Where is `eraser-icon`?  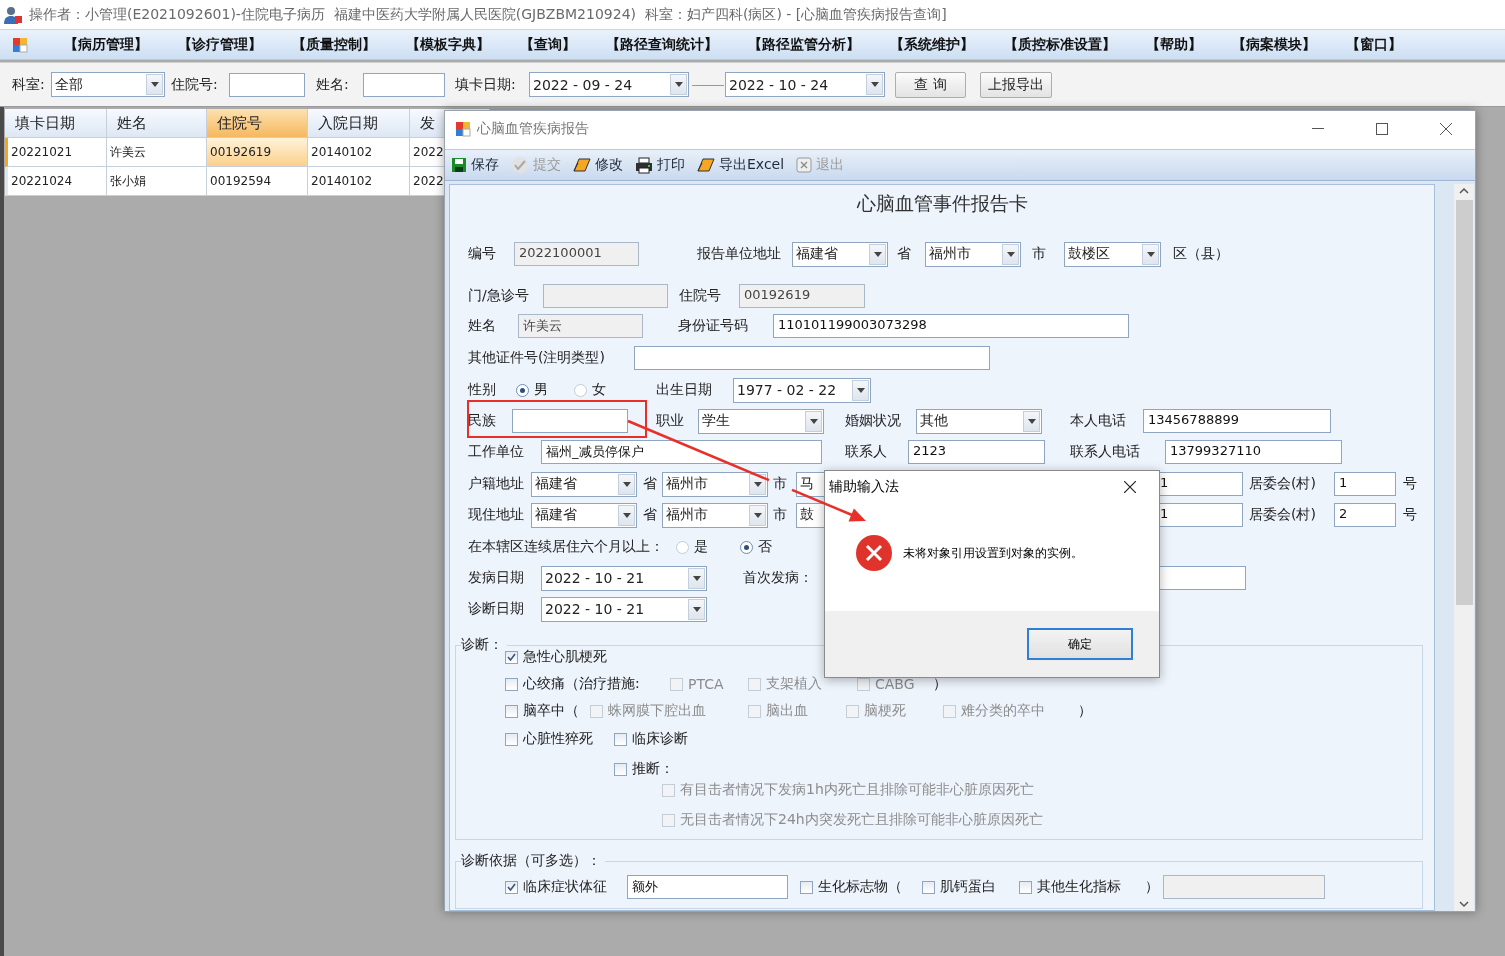
eraser-icon is located at coordinates (582, 165).